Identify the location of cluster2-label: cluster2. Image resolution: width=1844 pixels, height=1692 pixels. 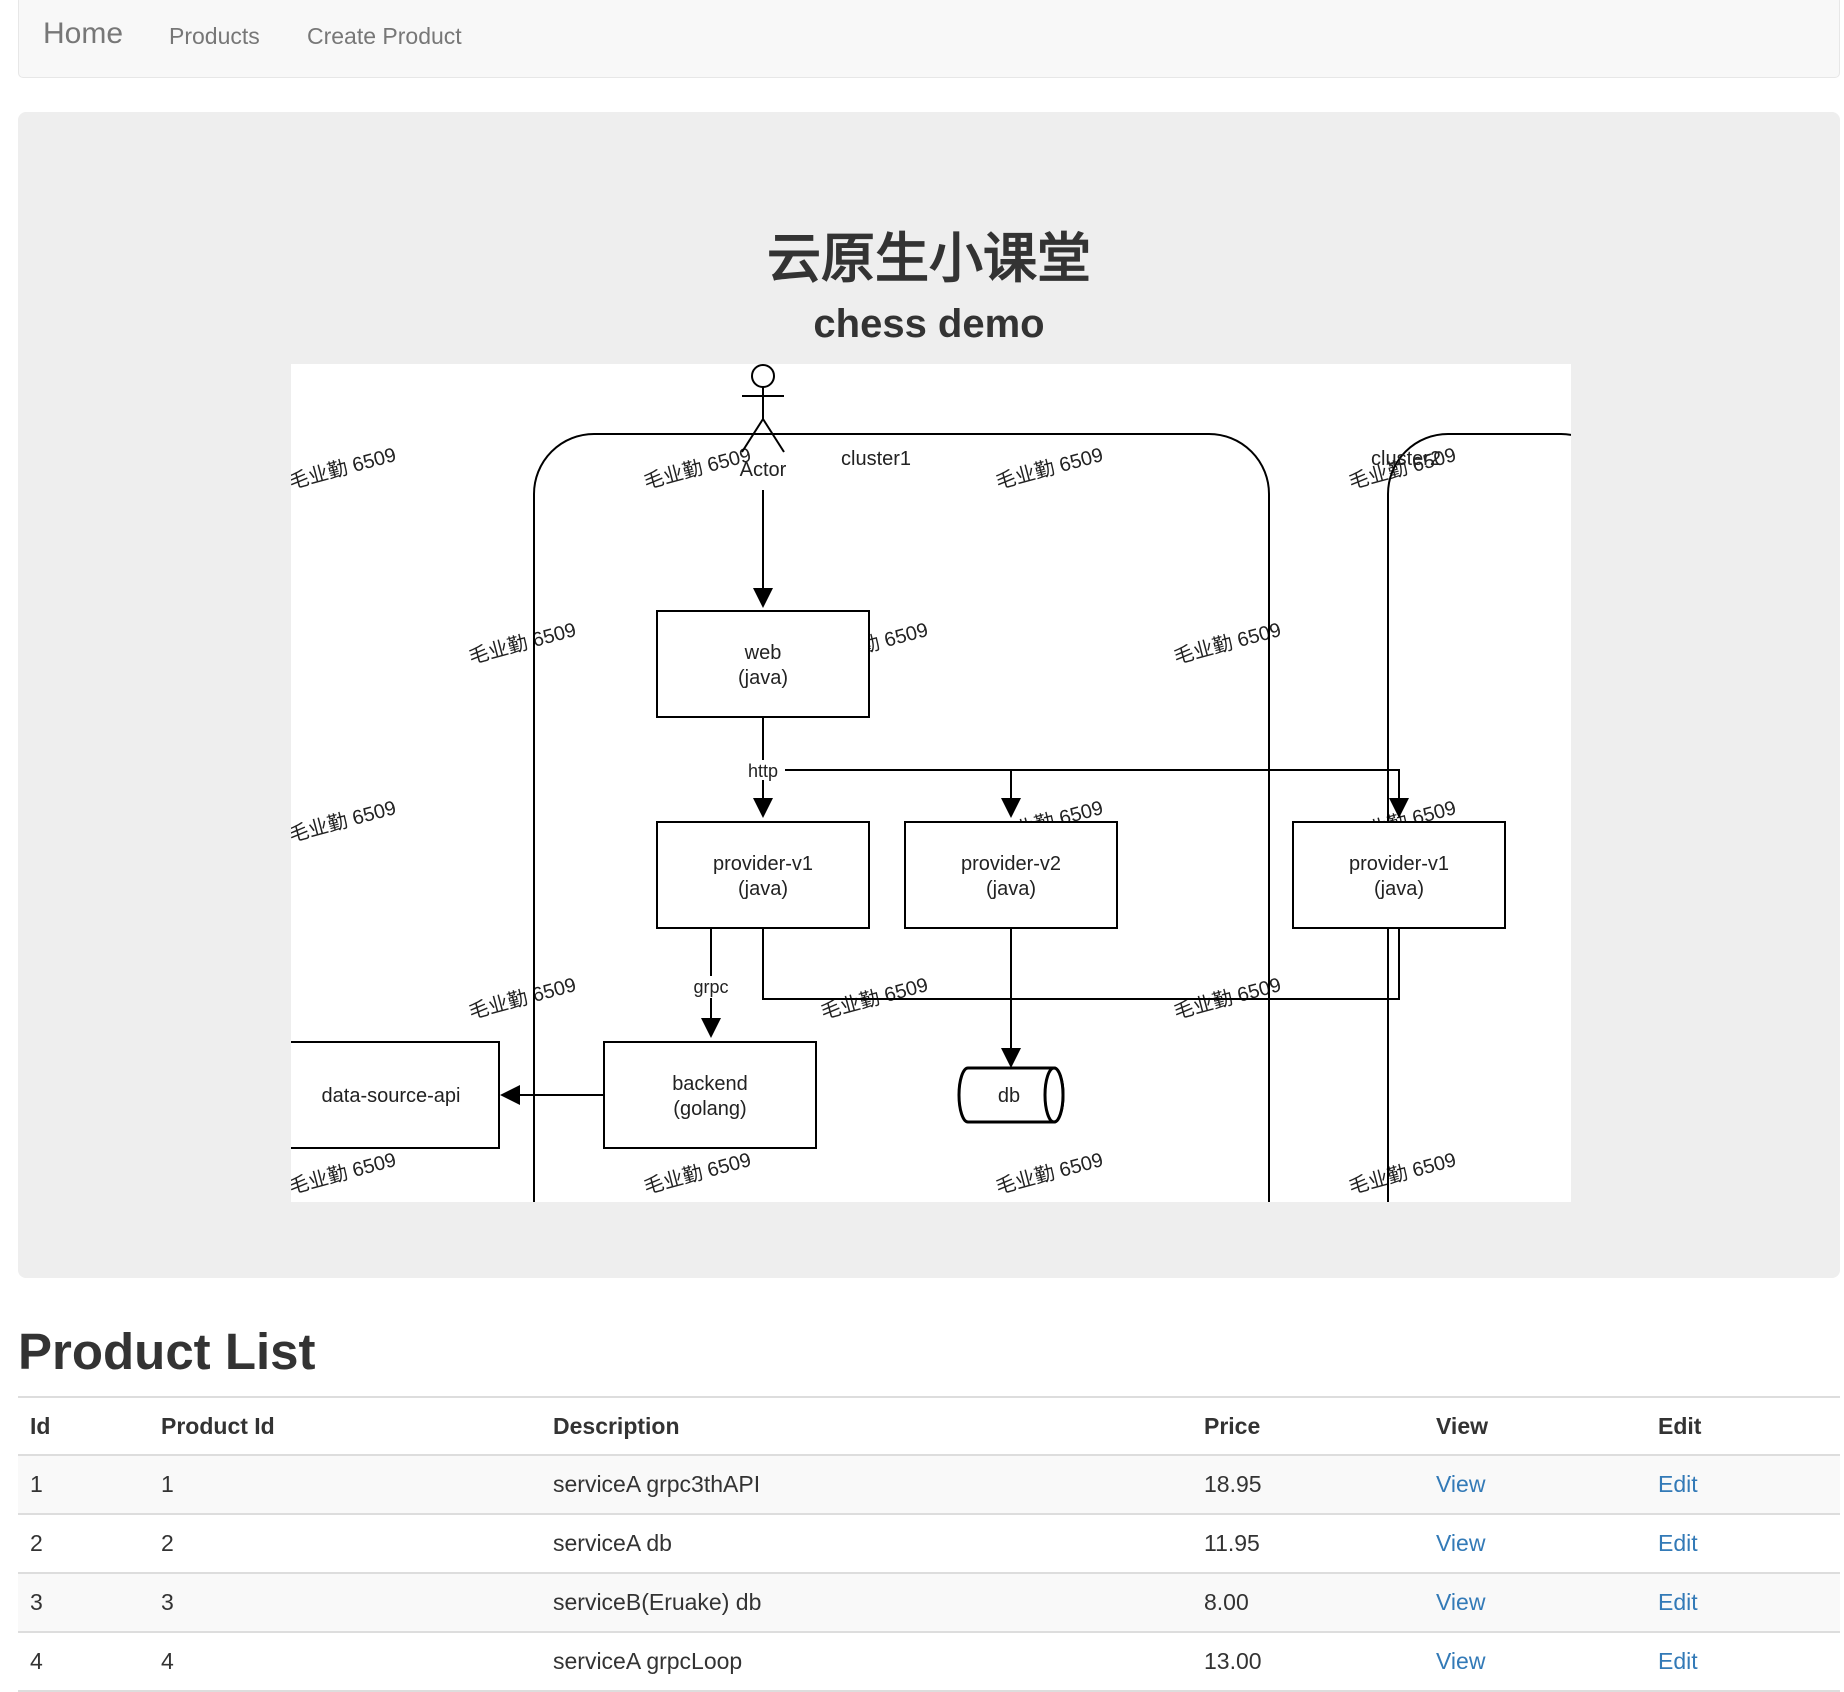
(1406, 459).